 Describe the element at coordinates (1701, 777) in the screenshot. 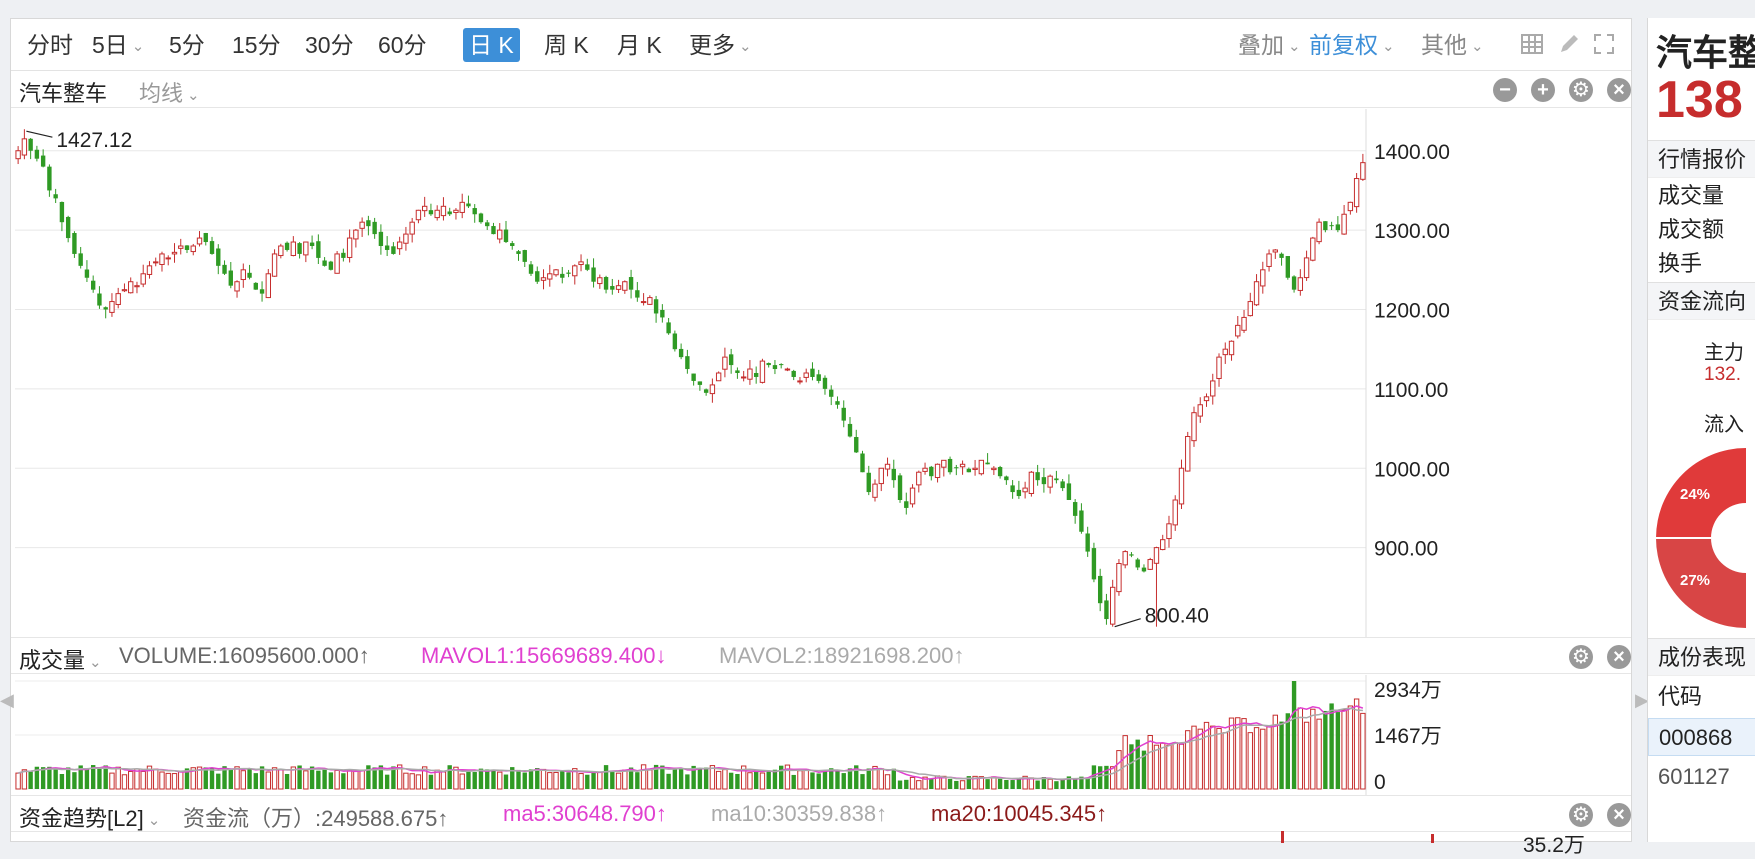

I see `component-row: 601127` at that location.